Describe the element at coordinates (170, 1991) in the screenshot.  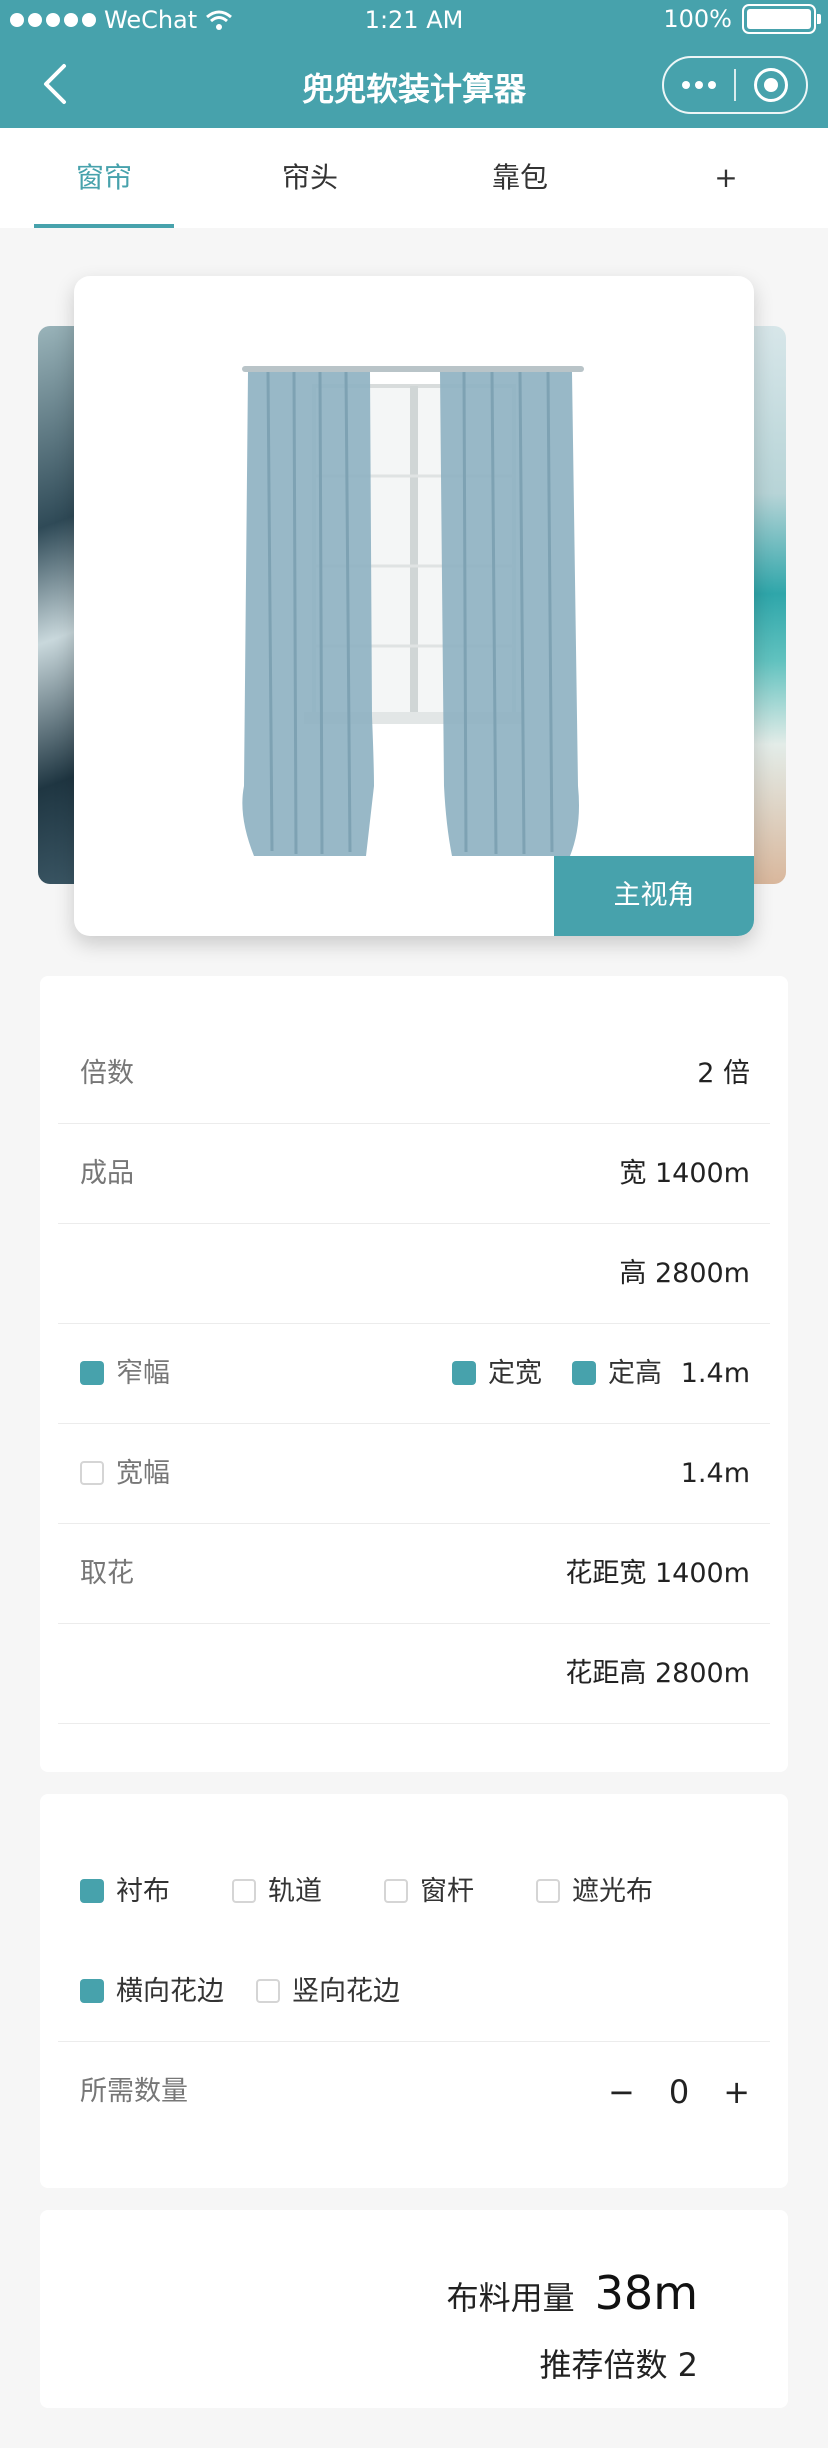
I see `horizontal-border-label: 横向花边` at that location.